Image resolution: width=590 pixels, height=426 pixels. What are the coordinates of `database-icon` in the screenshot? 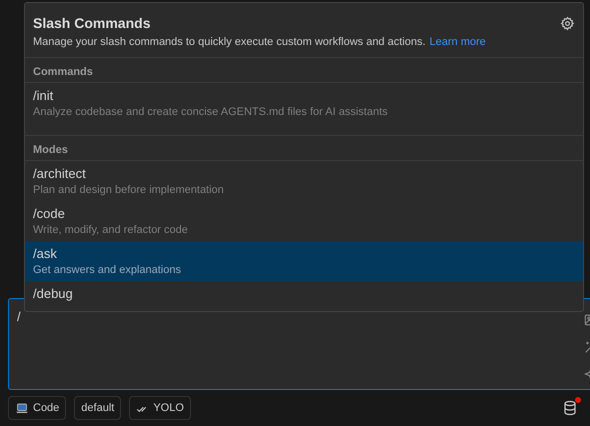 It's located at (570, 408).